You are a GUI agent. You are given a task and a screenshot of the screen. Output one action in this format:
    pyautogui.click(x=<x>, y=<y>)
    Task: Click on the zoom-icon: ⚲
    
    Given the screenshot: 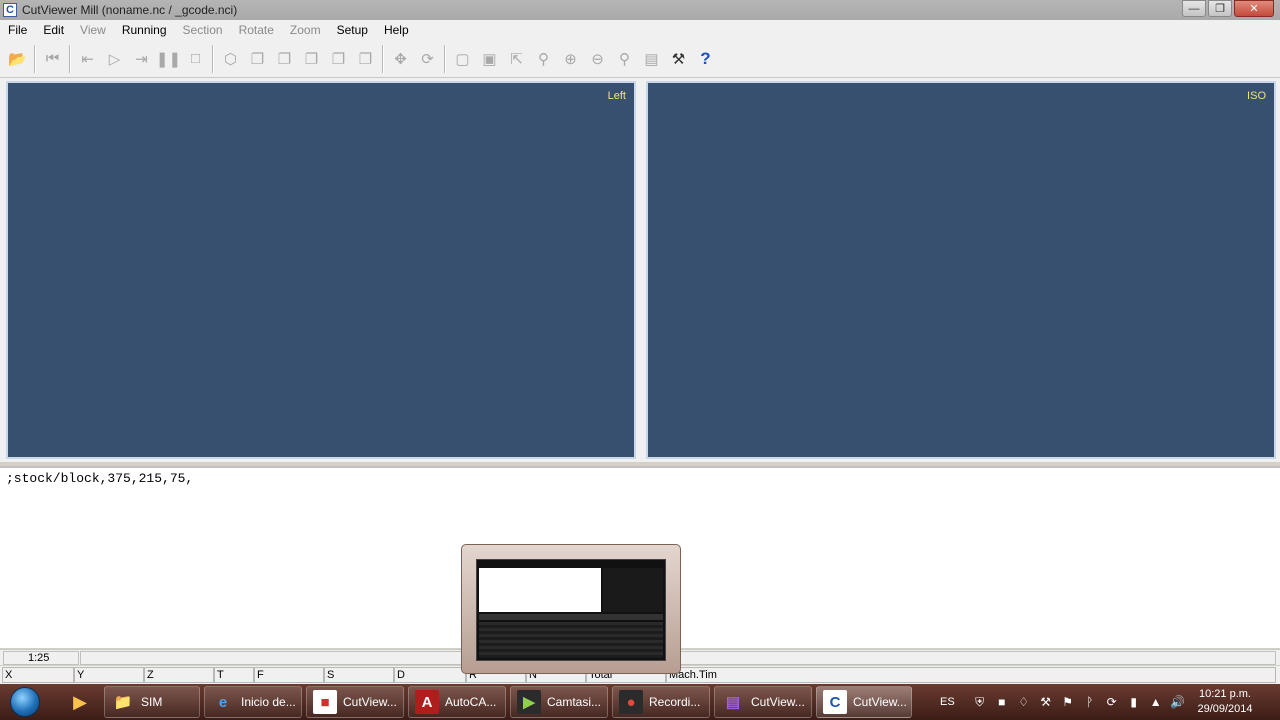 What is the action you would take?
    pyautogui.click(x=543, y=59)
    